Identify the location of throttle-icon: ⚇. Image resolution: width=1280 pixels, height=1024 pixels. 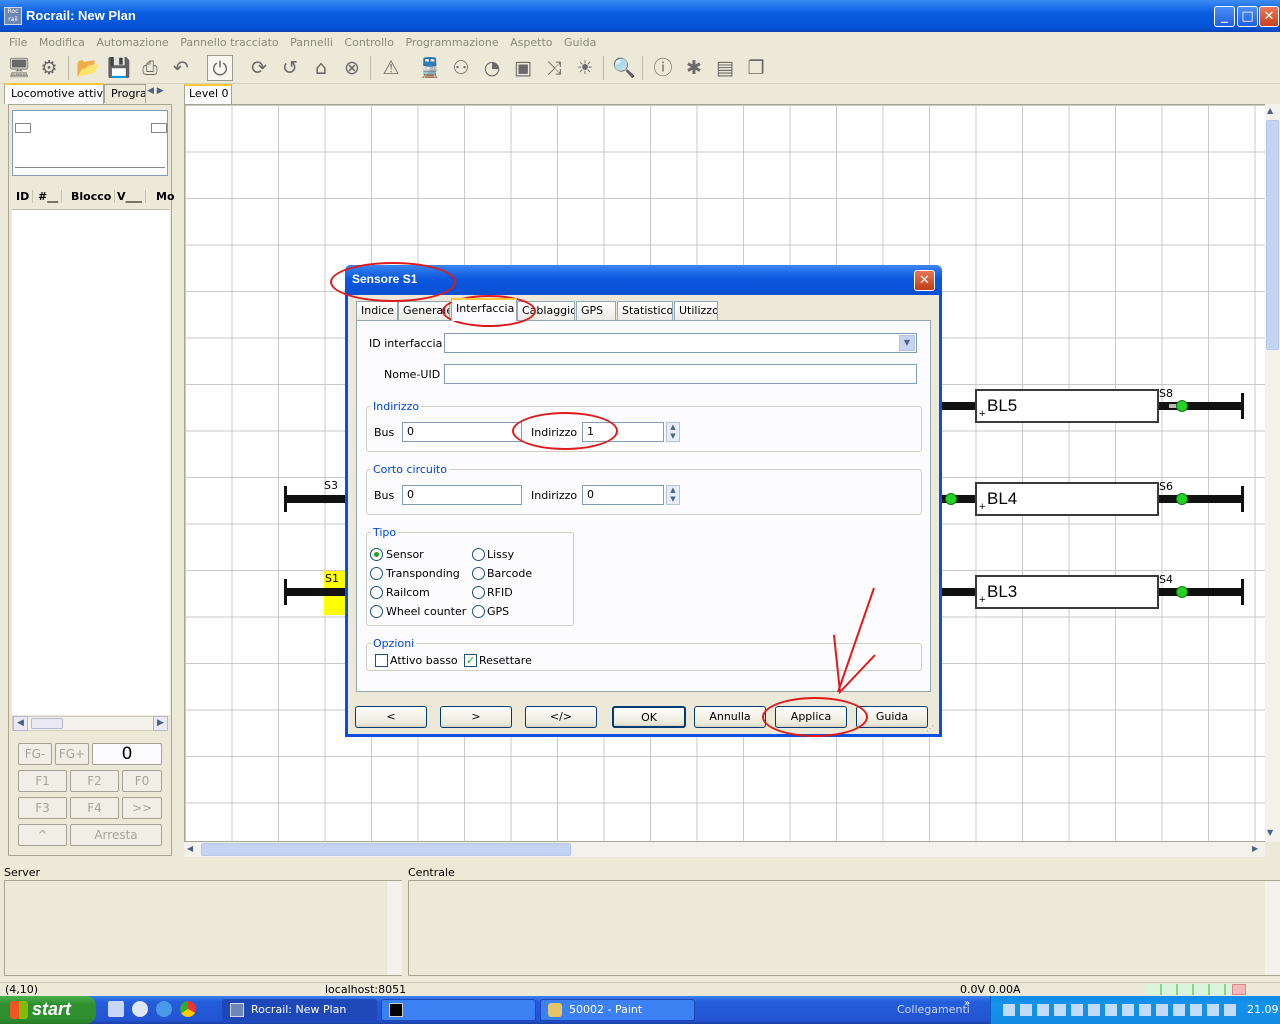
(461, 68).